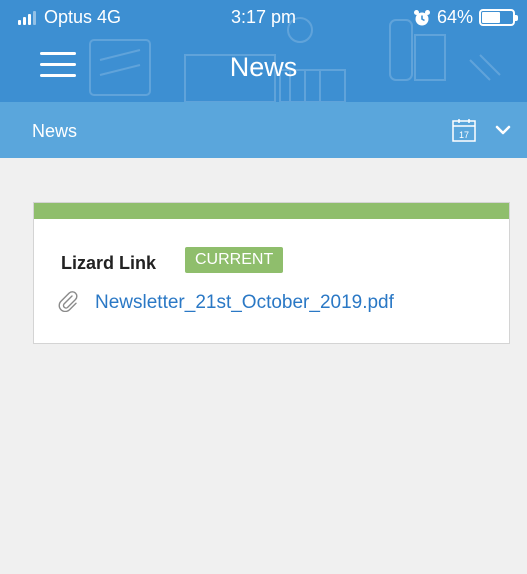 The height and width of the screenshot is (574, 527). Describe the element at coordinates (234, 260) in the screenshot. I see `status-badge: CURRENT` at that location.